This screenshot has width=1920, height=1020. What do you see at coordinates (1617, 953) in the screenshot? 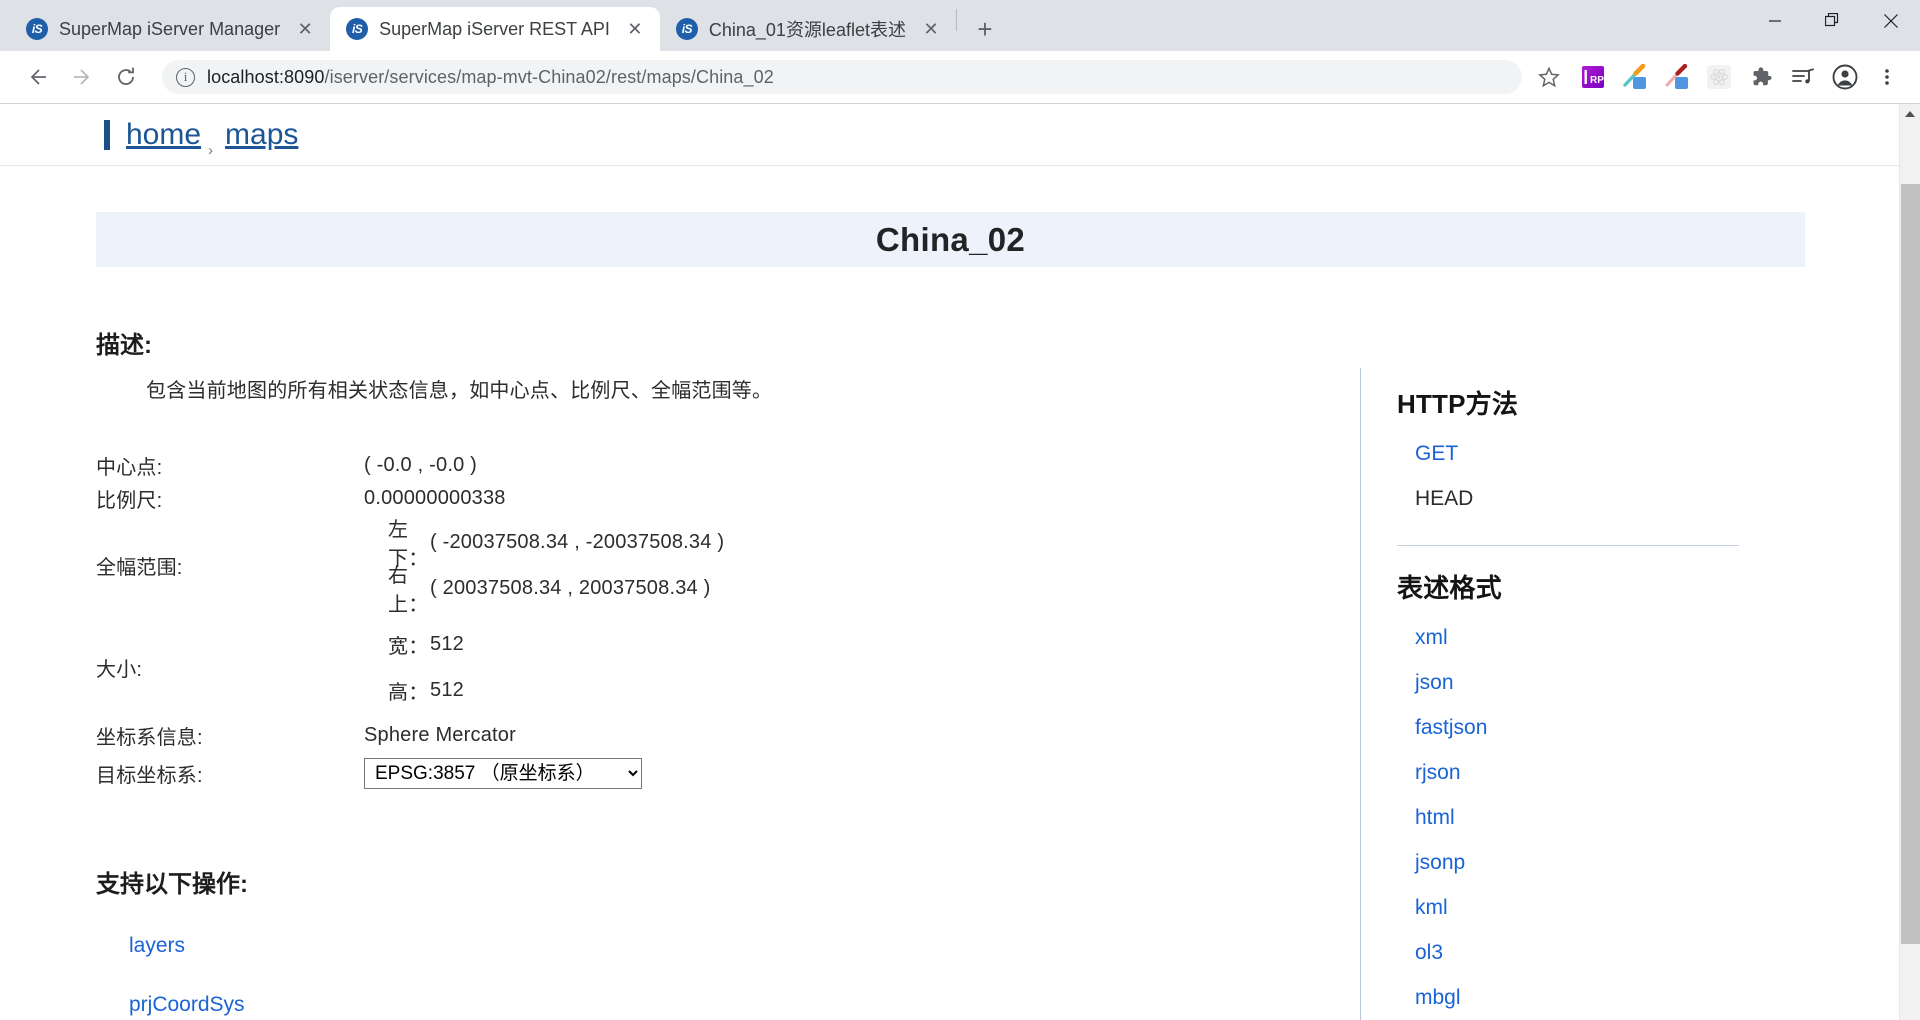
I see `format-link-ol3: ol3` at bounding box center [1617, 953].